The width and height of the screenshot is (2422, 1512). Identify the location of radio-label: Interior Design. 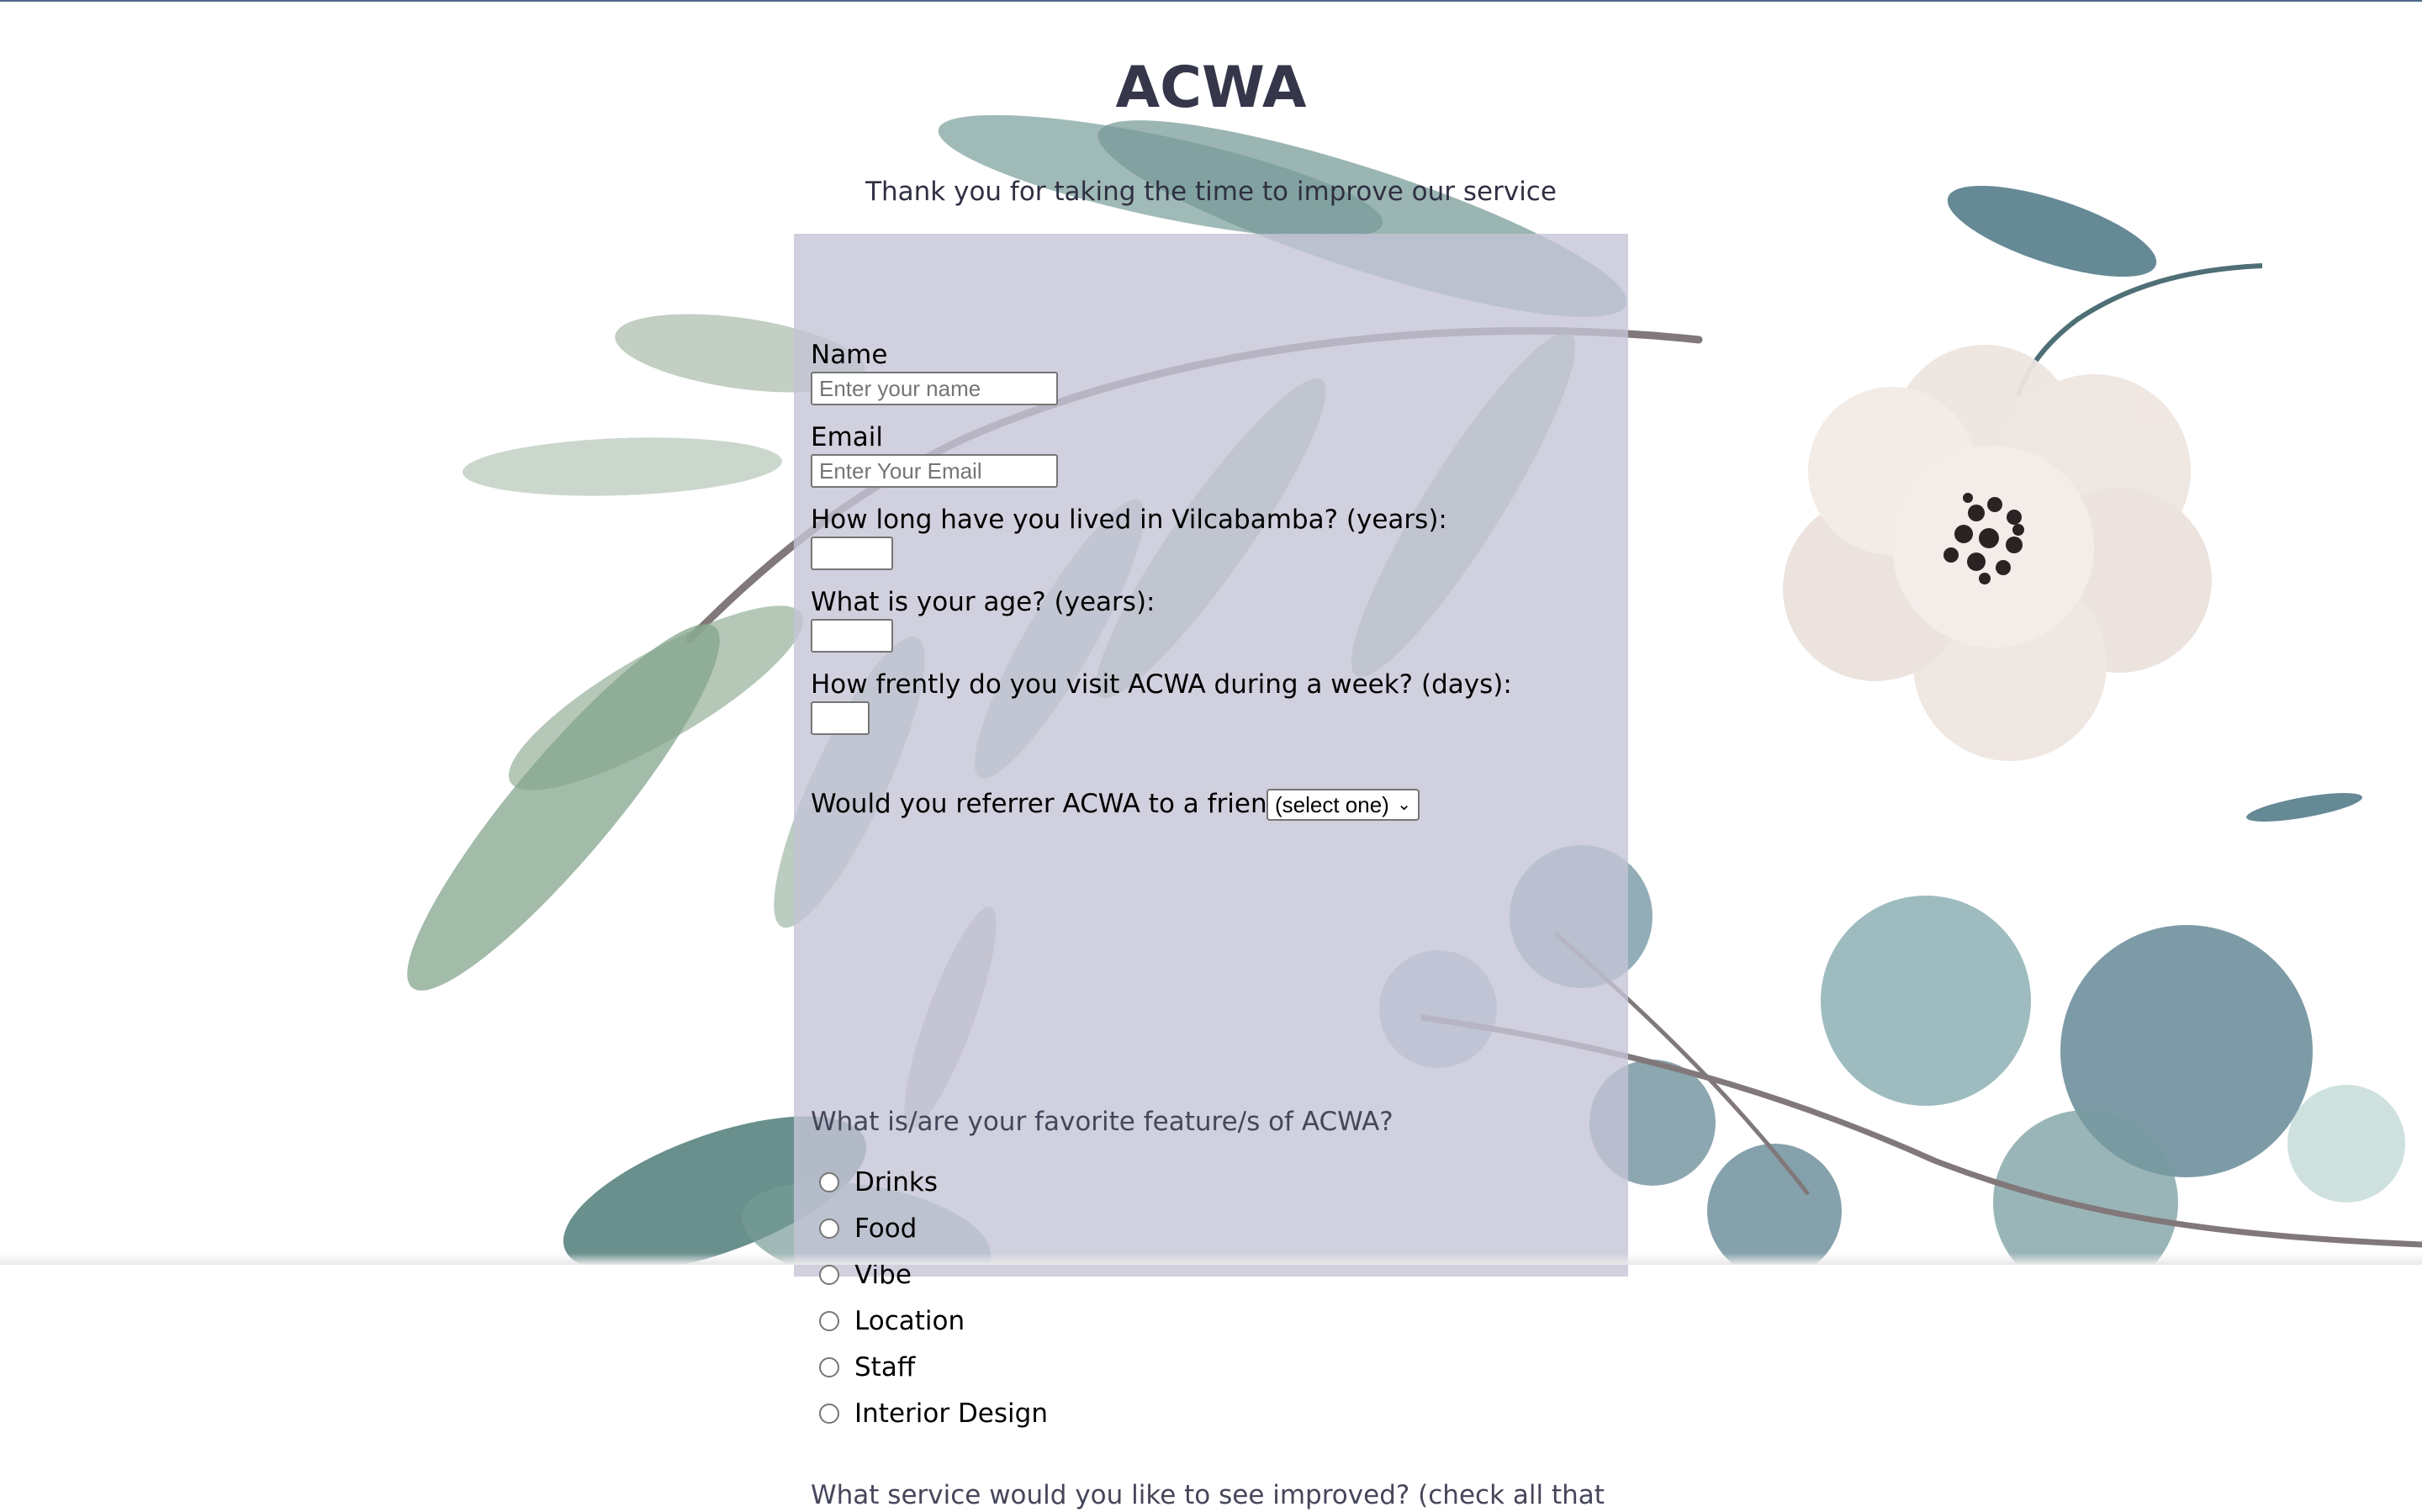
(951, 1413).